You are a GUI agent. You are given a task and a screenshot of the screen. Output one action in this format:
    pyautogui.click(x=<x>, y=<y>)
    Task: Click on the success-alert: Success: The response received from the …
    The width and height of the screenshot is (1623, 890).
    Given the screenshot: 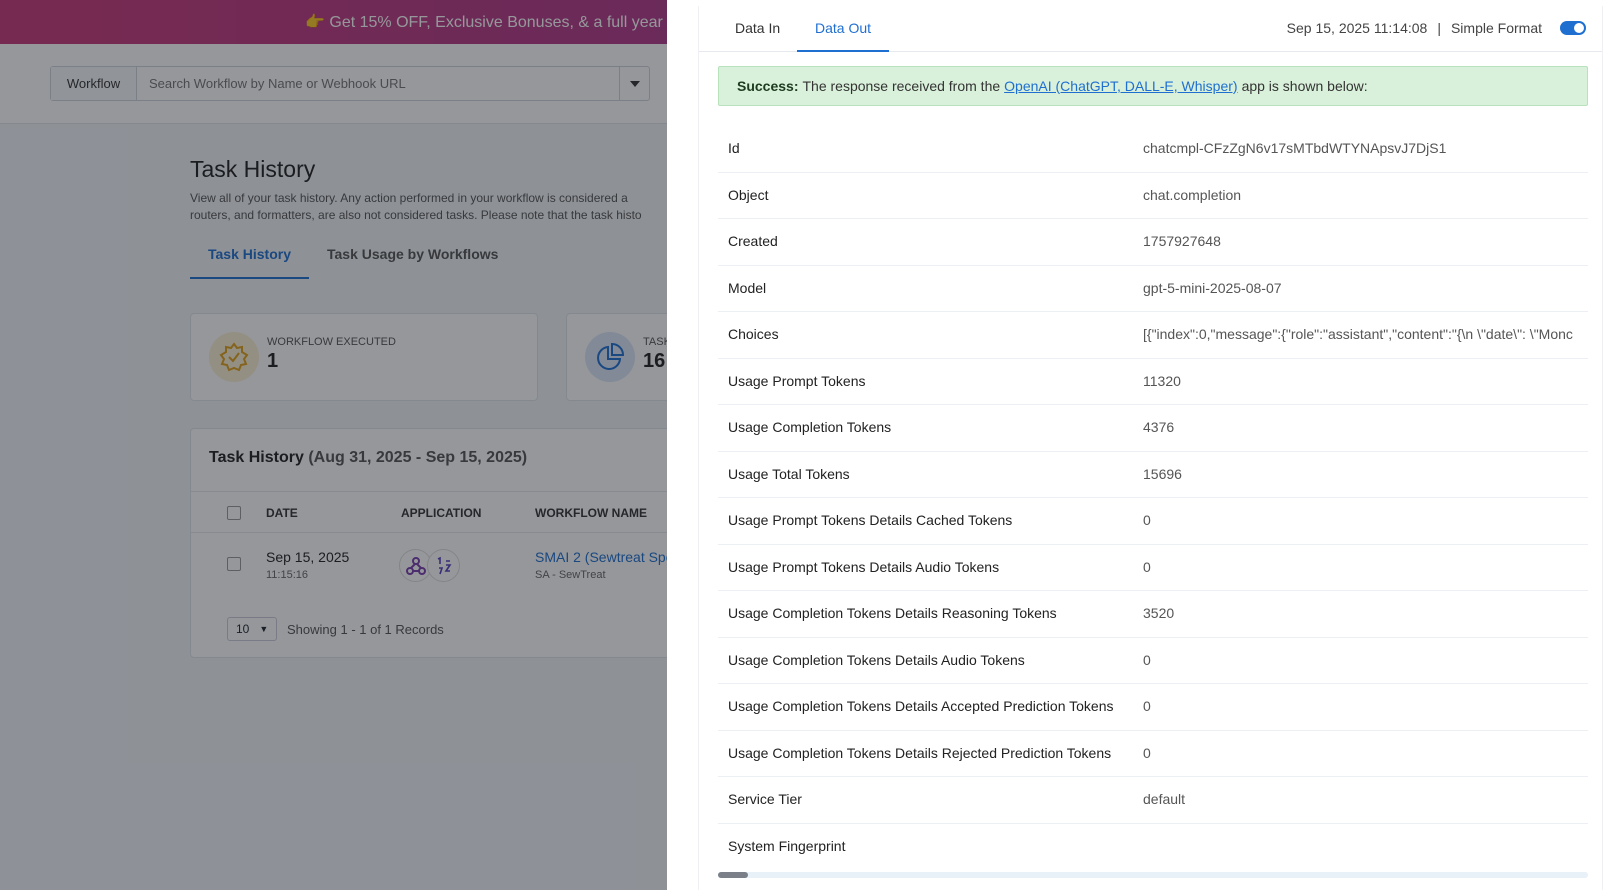 What is the action you would take?
    pyautogui.click(x=1153, y=86)
    